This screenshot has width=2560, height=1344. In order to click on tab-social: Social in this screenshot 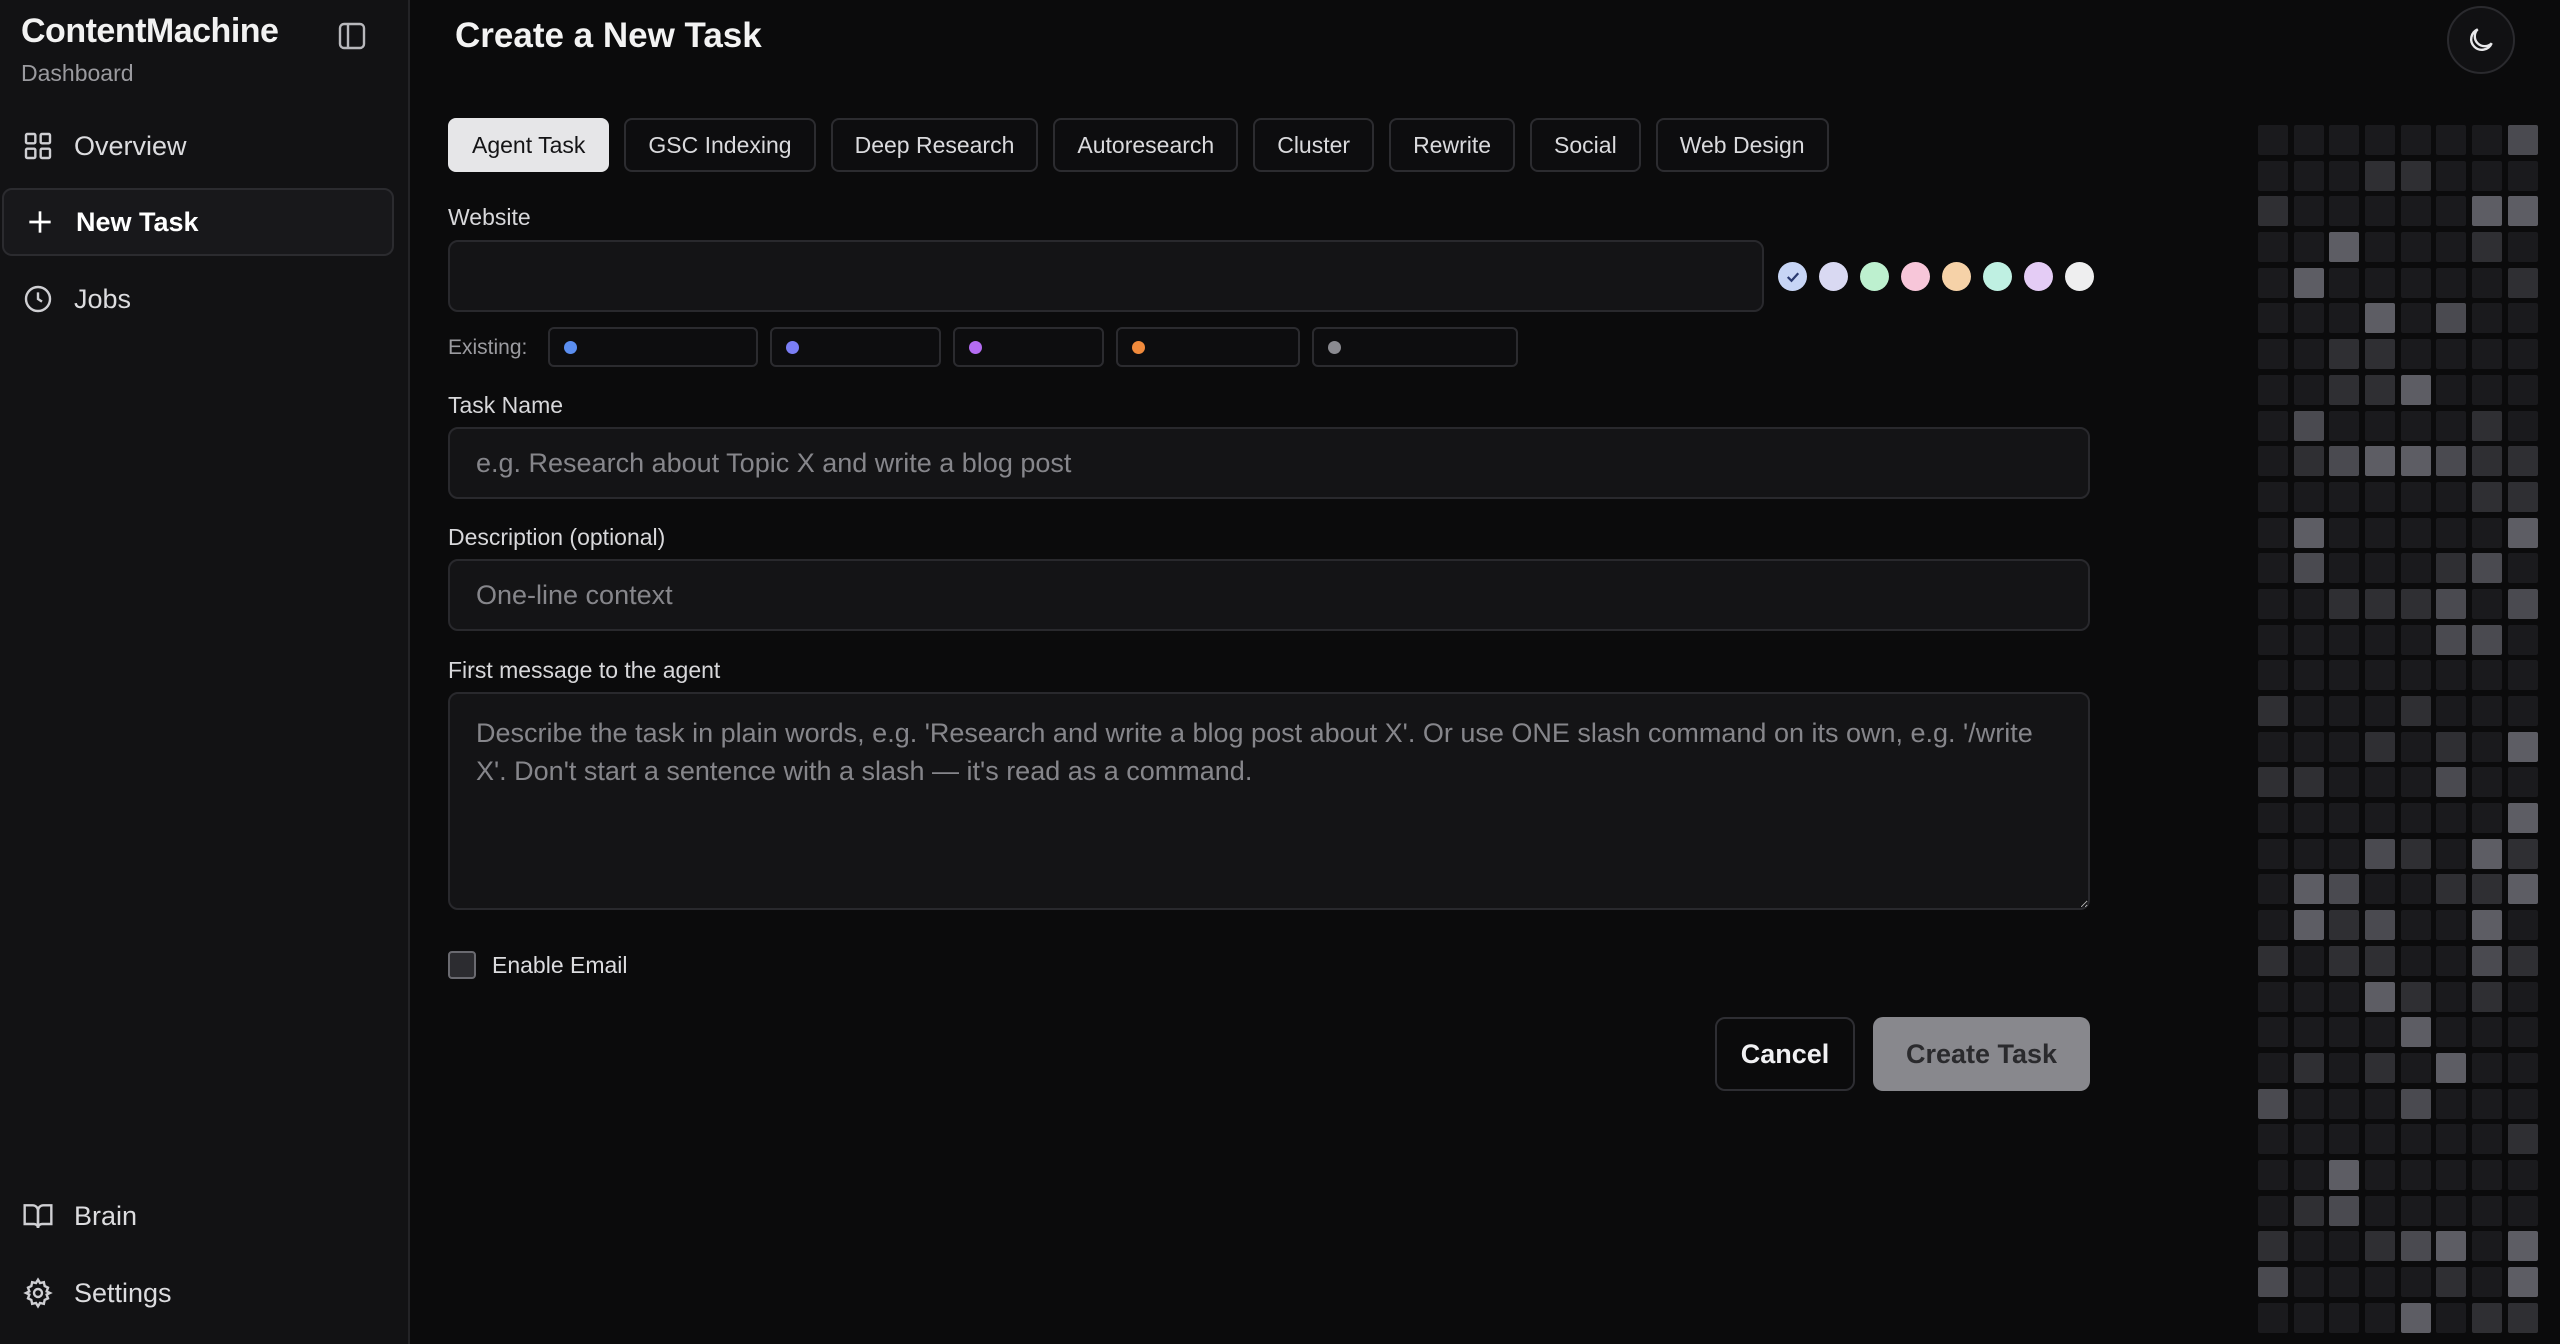, I will do `click(1585, 145)`.